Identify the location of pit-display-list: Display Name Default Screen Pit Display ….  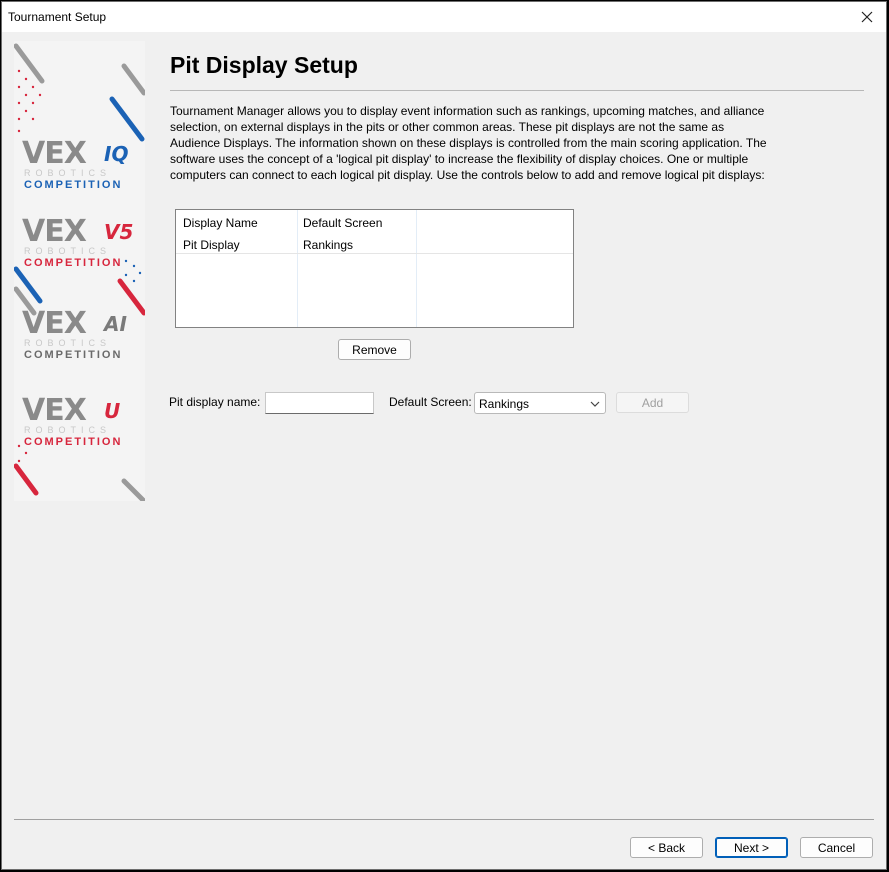
(374, 268).